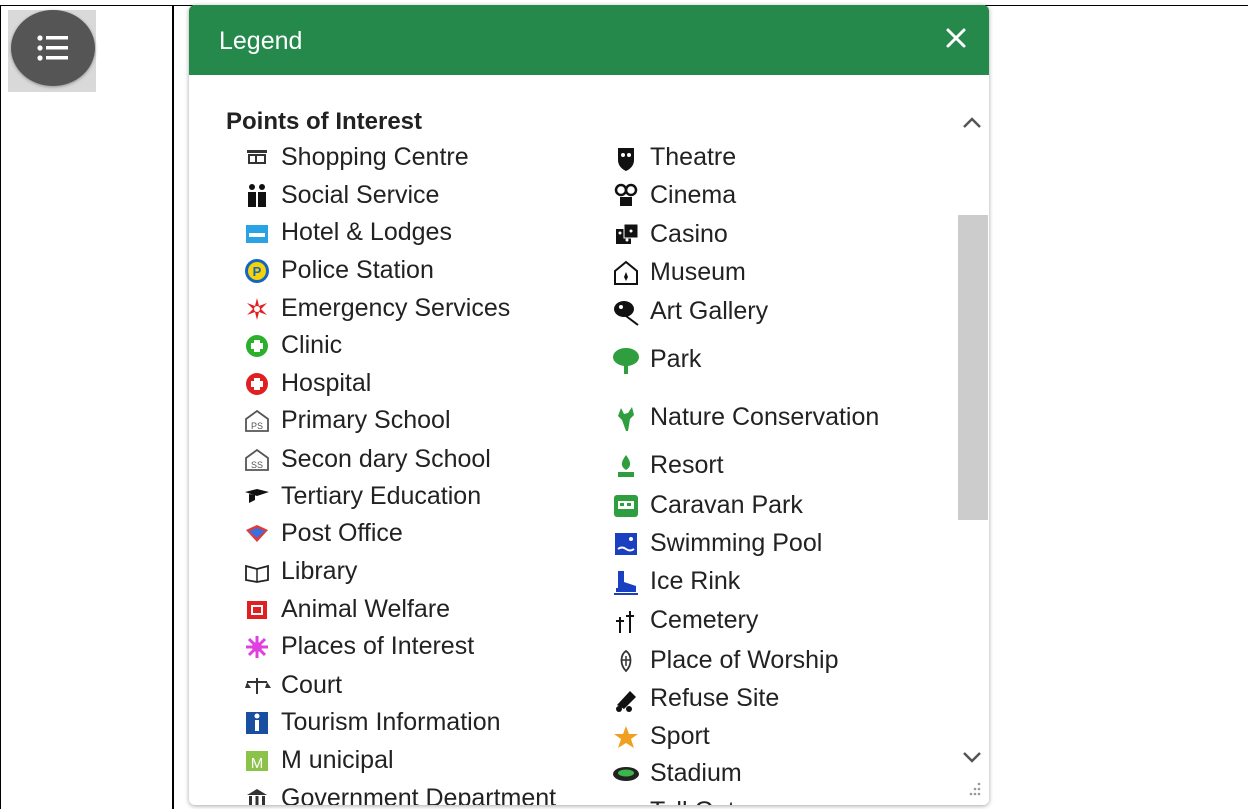 The width and height of the screenshot is (1248, 809). What do you see at coordinates (626, 802) in the screenshot?
I see `toll-gate-icon` at bounding box center [626, 802].